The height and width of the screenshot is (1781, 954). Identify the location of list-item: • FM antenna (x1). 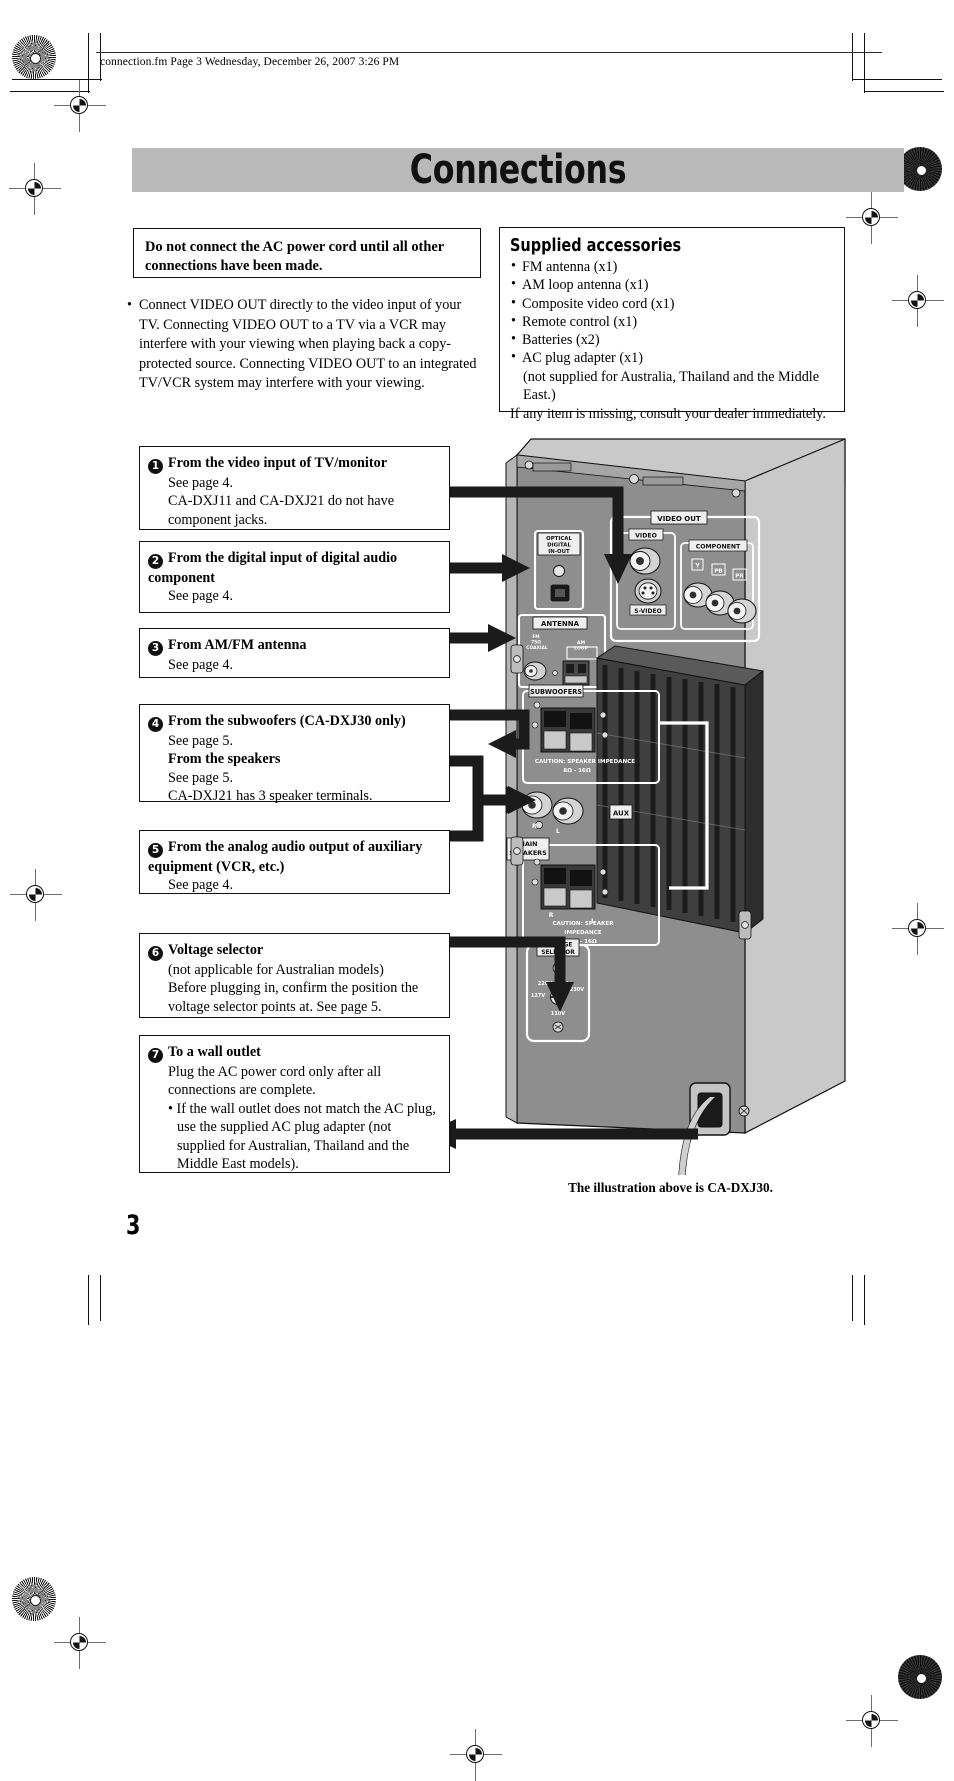
(672, 267).